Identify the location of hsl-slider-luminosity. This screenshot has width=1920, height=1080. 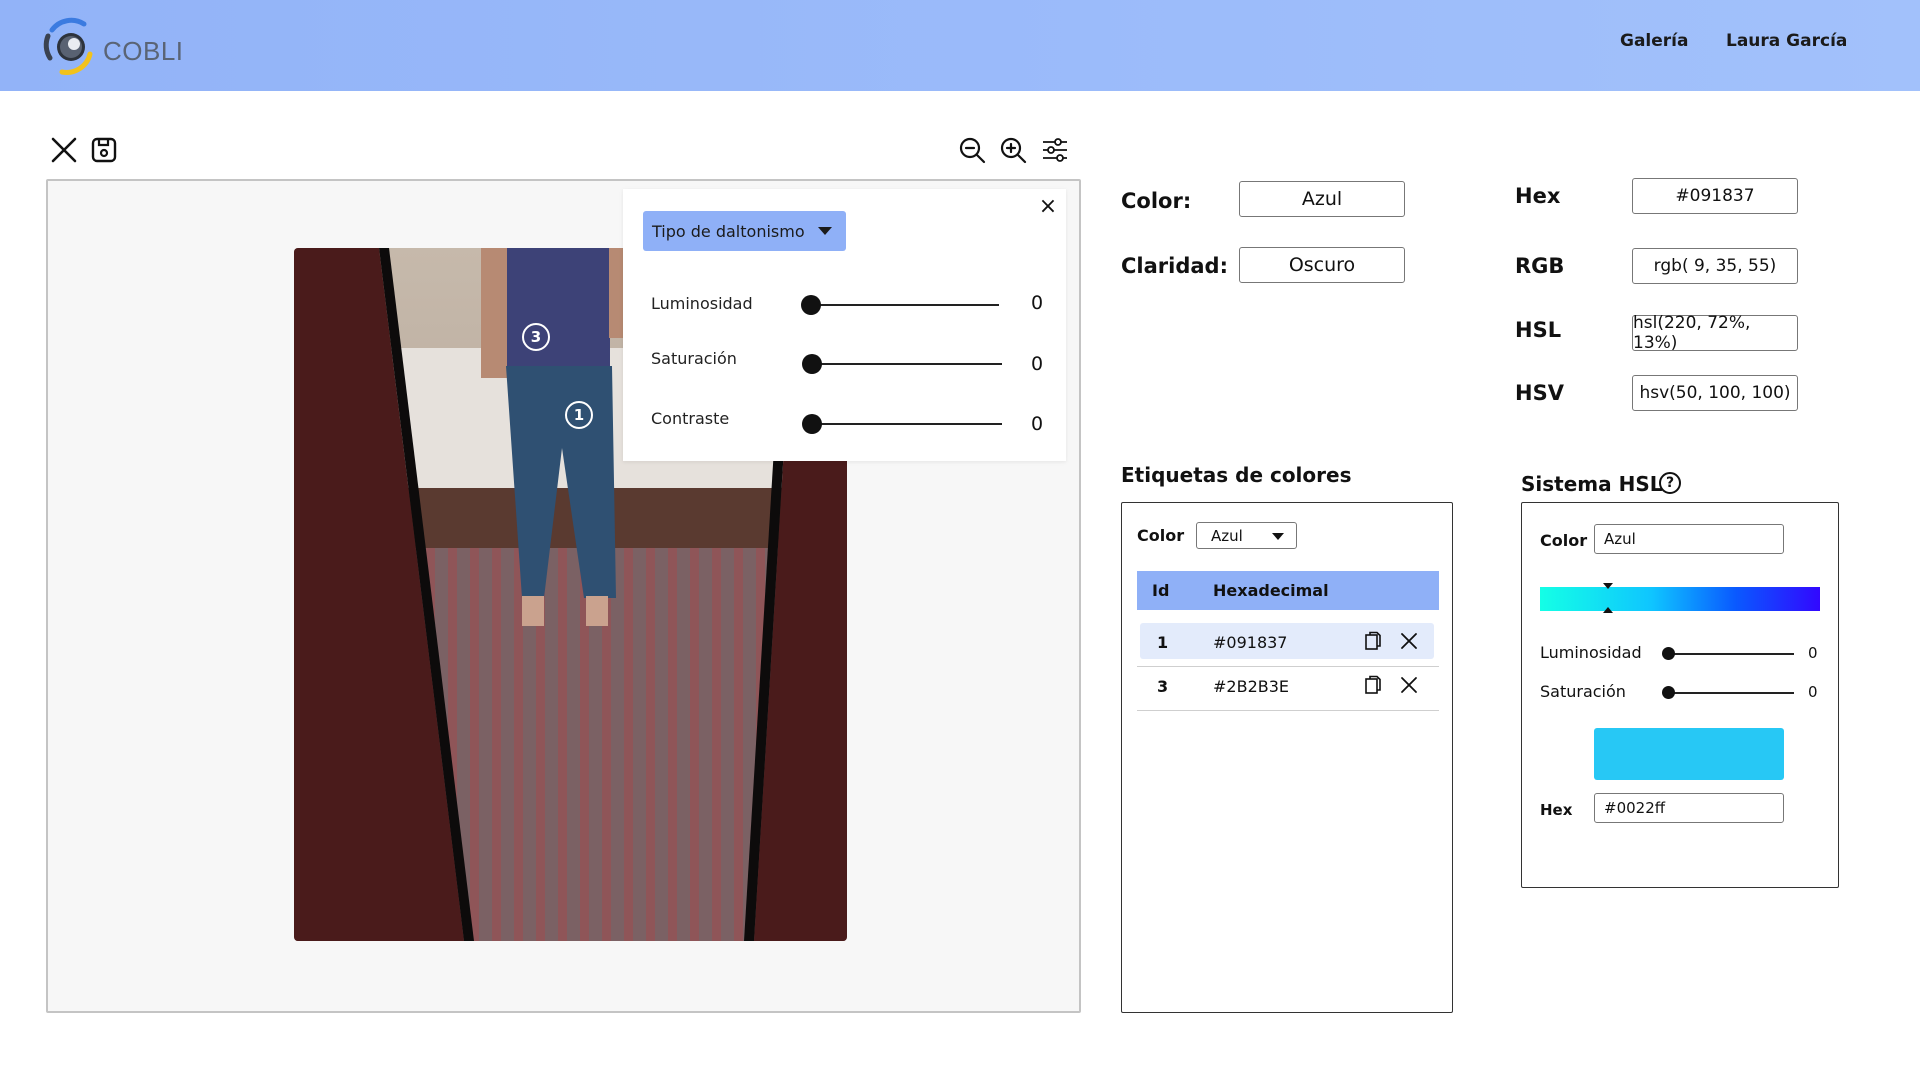
(1728, 653).